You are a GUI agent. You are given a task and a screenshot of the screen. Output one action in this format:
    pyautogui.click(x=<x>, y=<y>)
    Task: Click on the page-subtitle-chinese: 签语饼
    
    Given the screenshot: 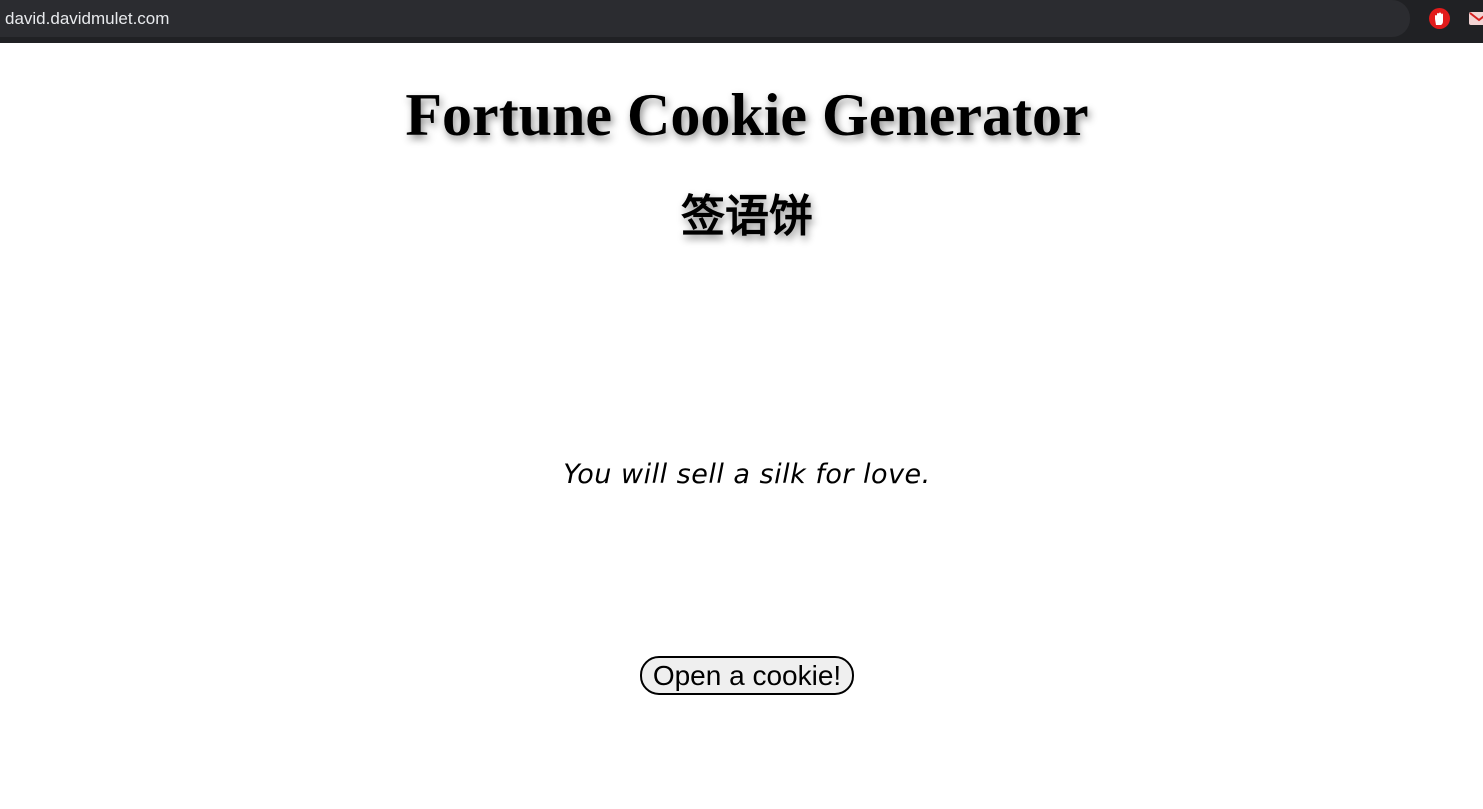 What is the action you would take?
    pyautogui.click(x=747, y=216)
    